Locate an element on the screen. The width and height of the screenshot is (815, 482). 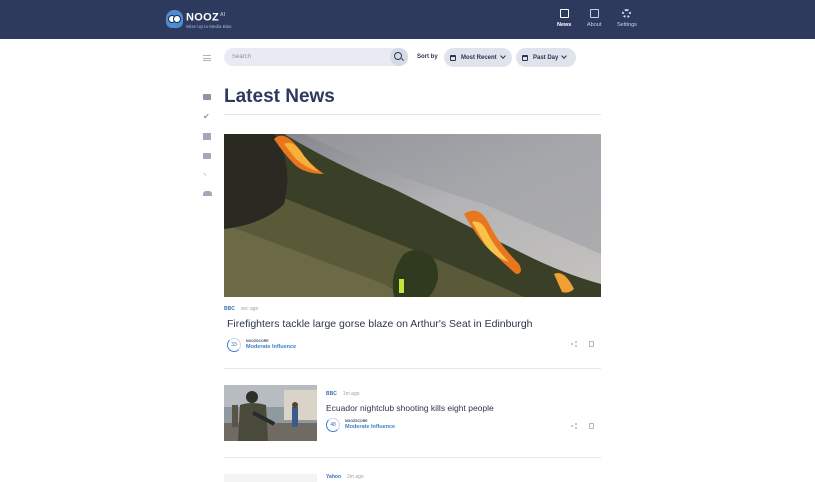
date-range-dropdown: Past Day is located at coordinates (546, 57).